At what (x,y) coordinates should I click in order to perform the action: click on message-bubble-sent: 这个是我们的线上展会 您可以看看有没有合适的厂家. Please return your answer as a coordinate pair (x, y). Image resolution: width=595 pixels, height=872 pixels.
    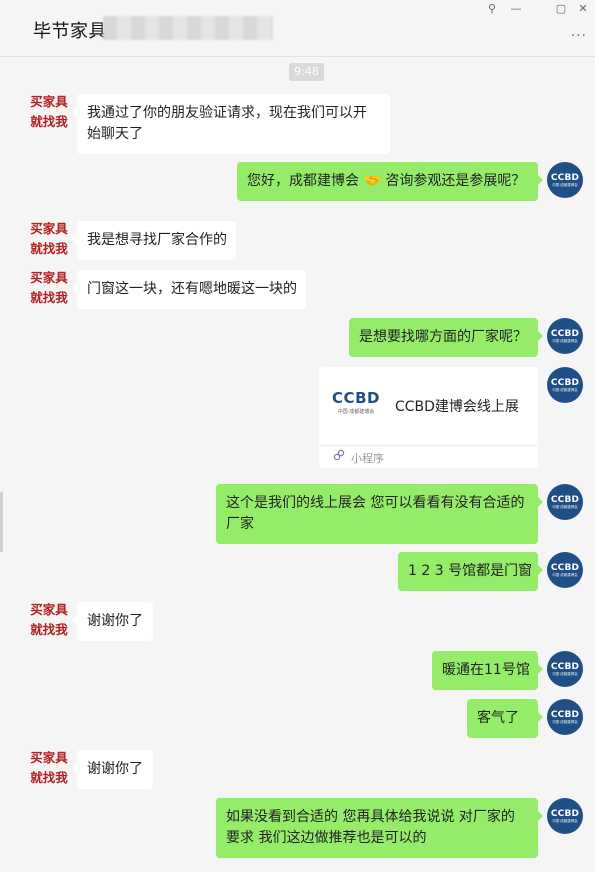
    Looking at the image, I should click on (379, 514).